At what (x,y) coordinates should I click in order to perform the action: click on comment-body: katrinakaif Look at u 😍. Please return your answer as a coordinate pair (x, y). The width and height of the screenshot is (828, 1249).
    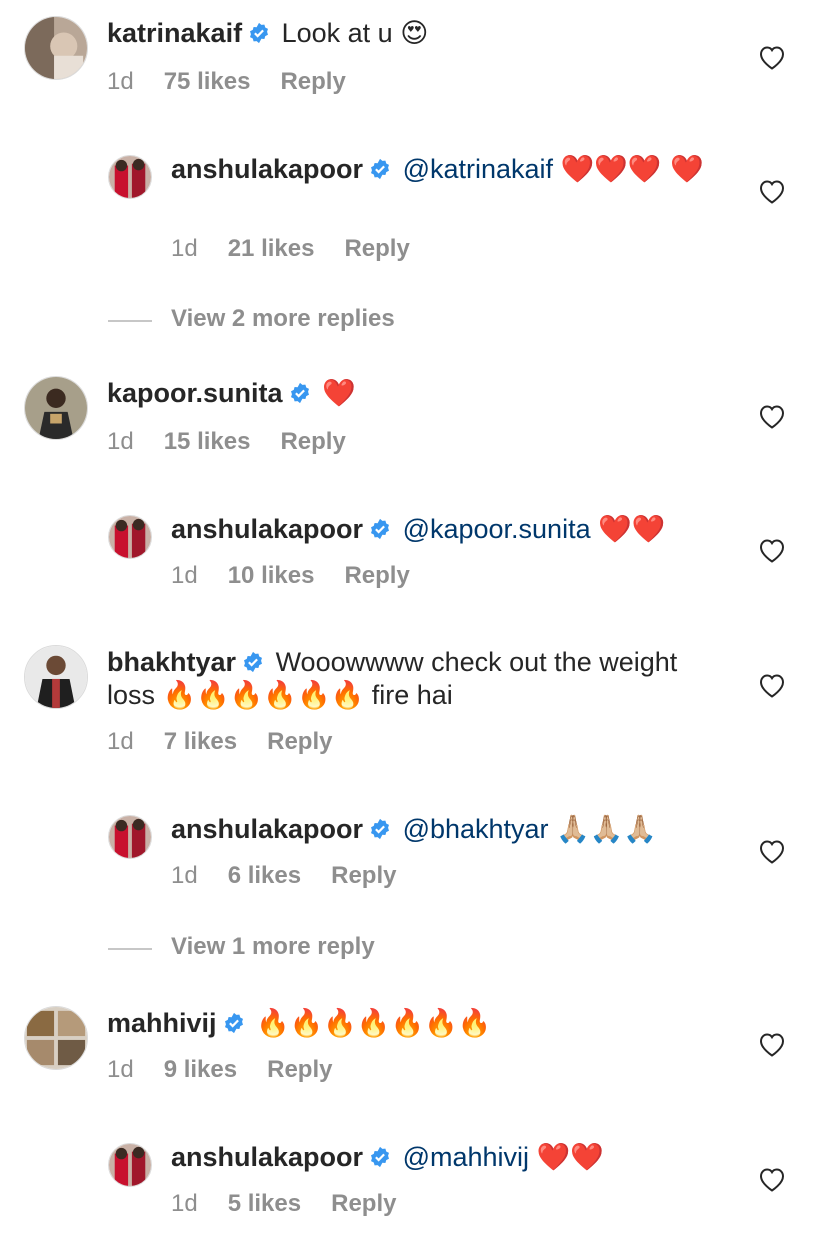
    Looking at the image, I should click on (417, 33).